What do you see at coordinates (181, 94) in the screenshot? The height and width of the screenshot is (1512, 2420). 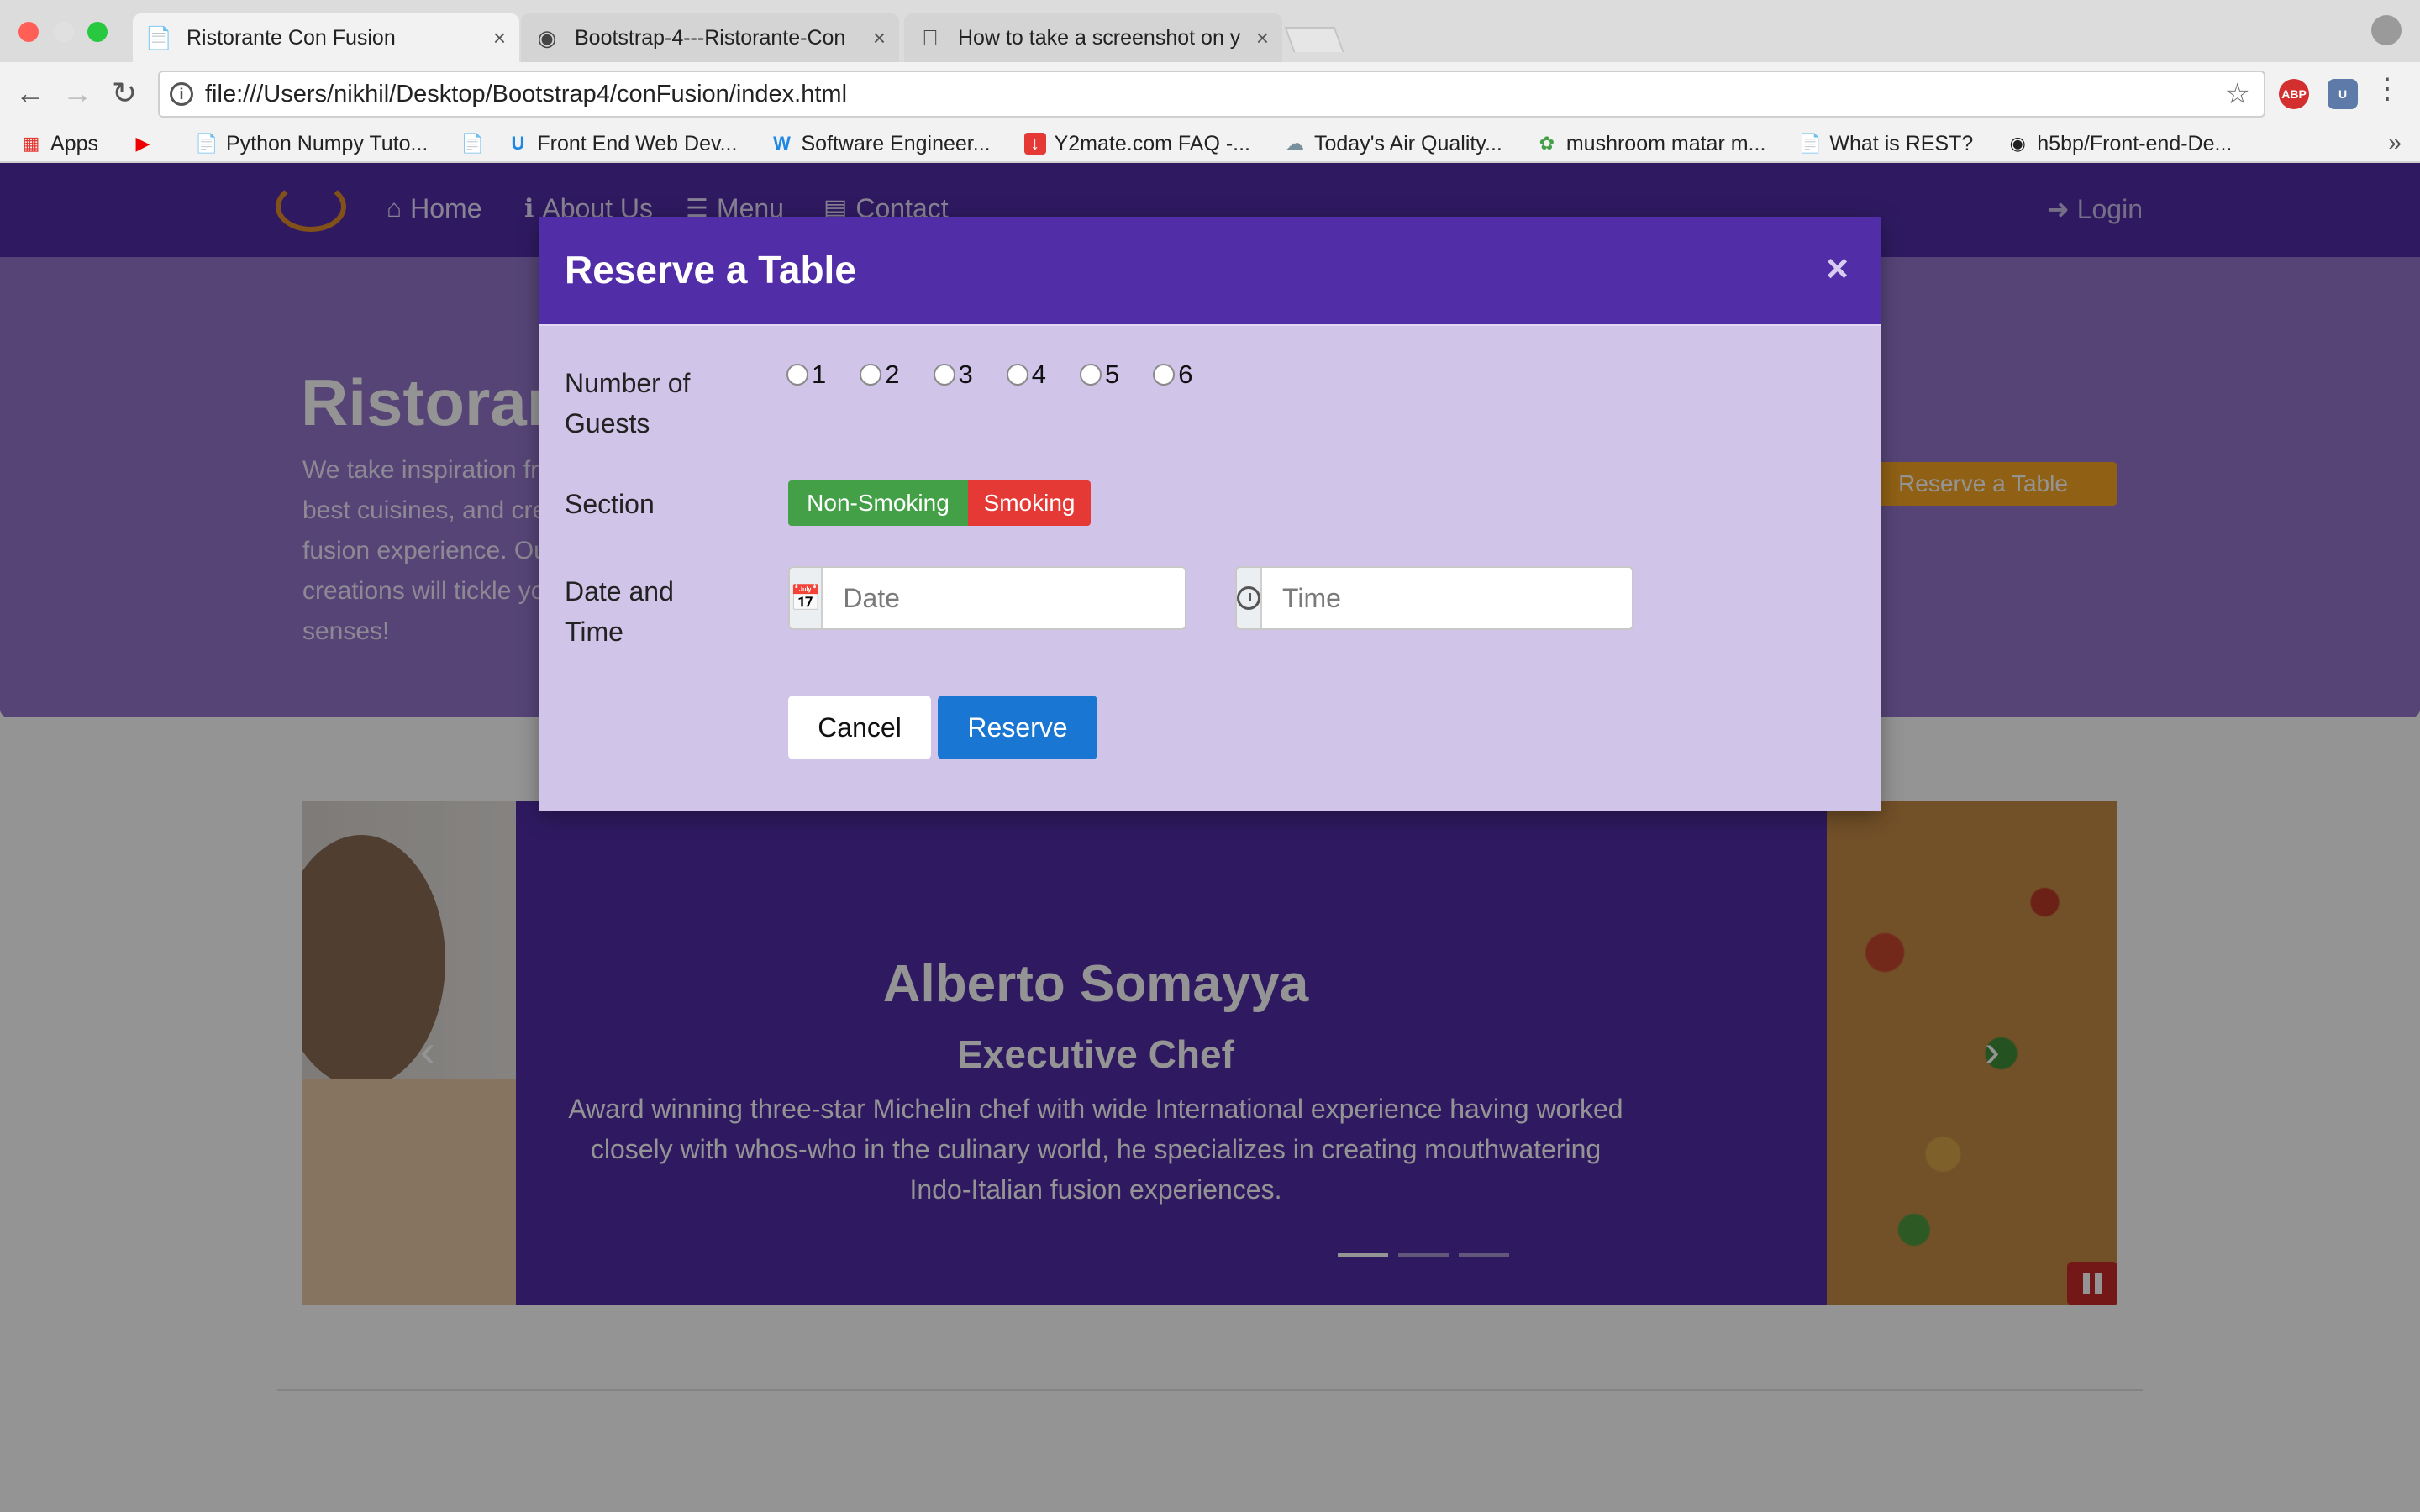 I see `info-icon: i` at bounding box center [181, 94].